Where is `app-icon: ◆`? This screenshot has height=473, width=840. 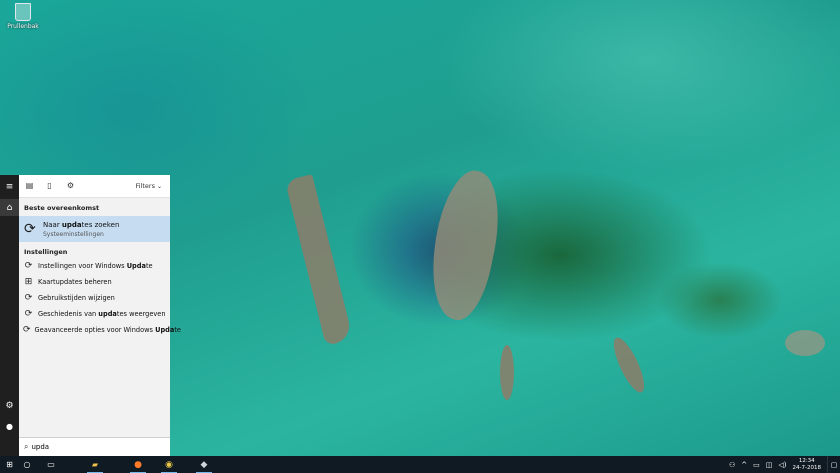 app-icon: ◆ is located at coordinates (204, 464).